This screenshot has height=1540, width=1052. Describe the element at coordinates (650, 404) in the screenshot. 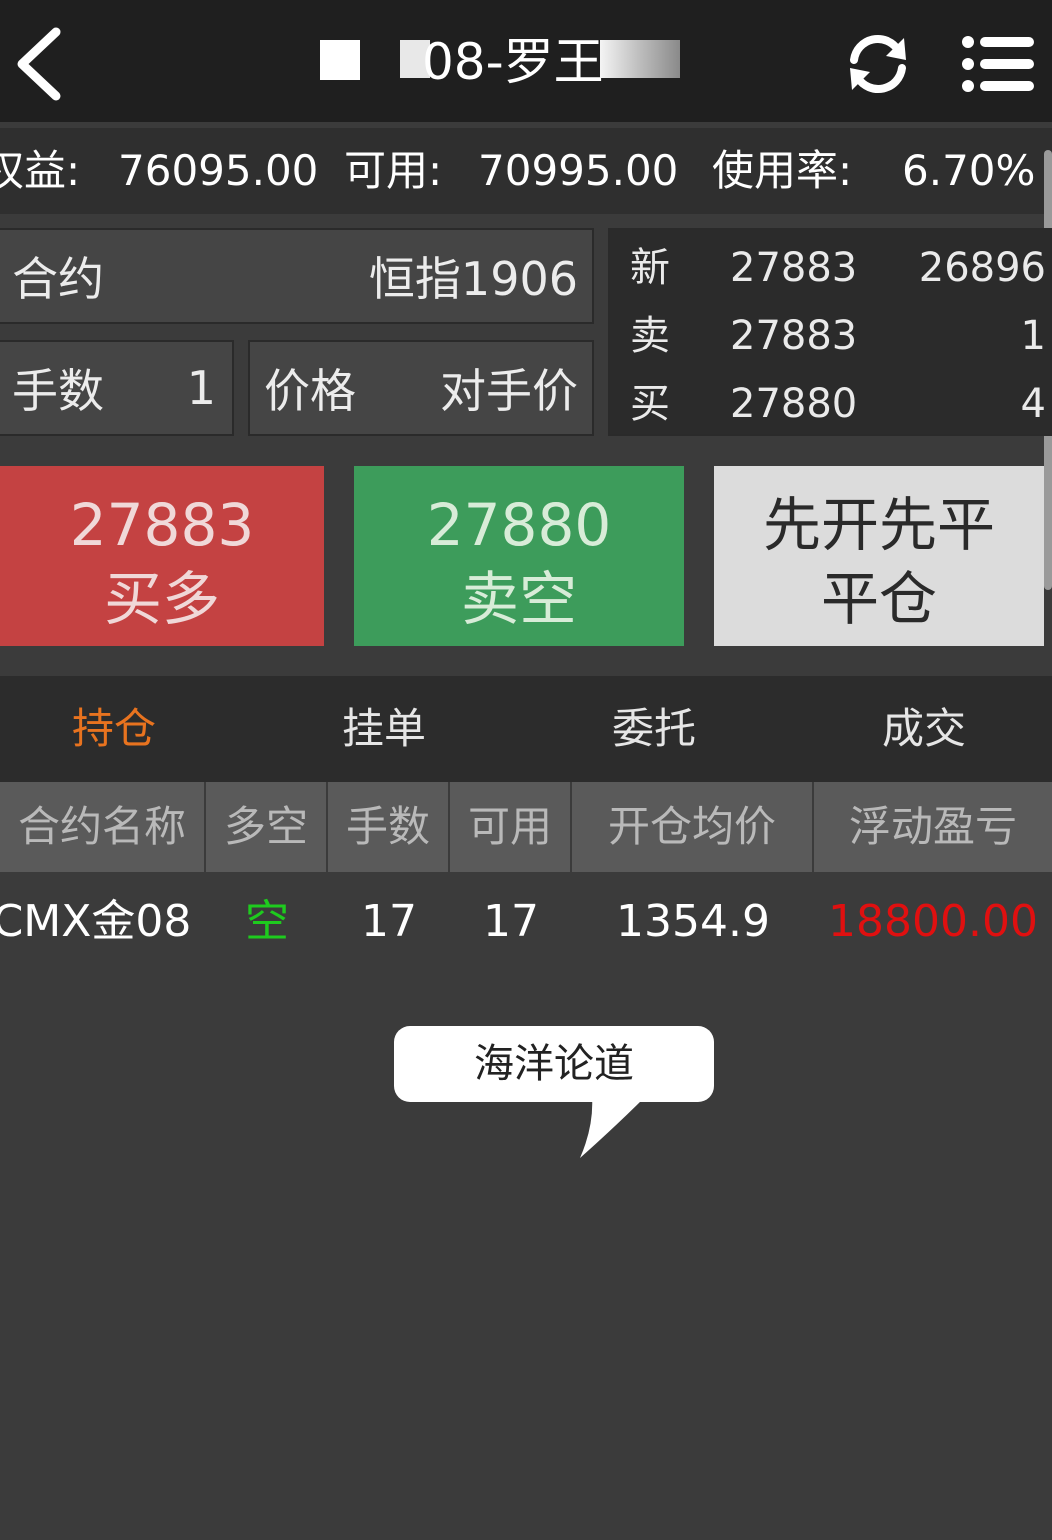

I see `quote-label: 买` at that location.